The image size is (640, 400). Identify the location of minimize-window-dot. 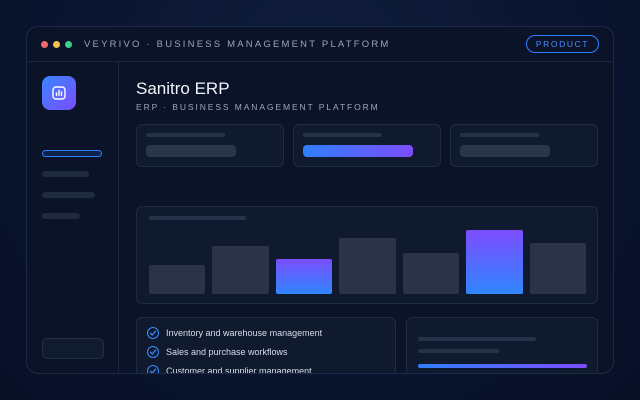
(56, 44).